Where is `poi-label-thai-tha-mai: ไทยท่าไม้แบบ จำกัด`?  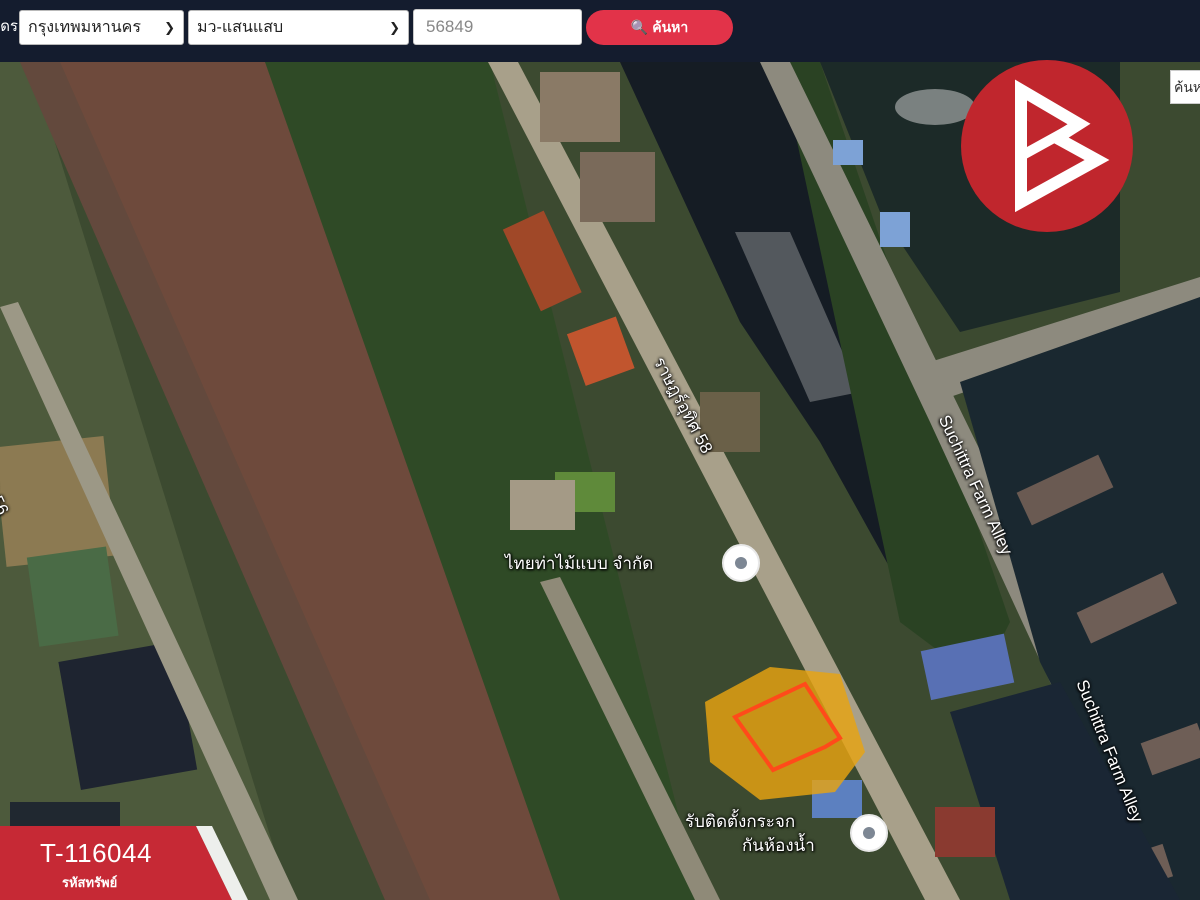 poi-label-thai-tha-mai: ไทยท่าไม้แบบ จำกัด is located at coordinates (579, 563).